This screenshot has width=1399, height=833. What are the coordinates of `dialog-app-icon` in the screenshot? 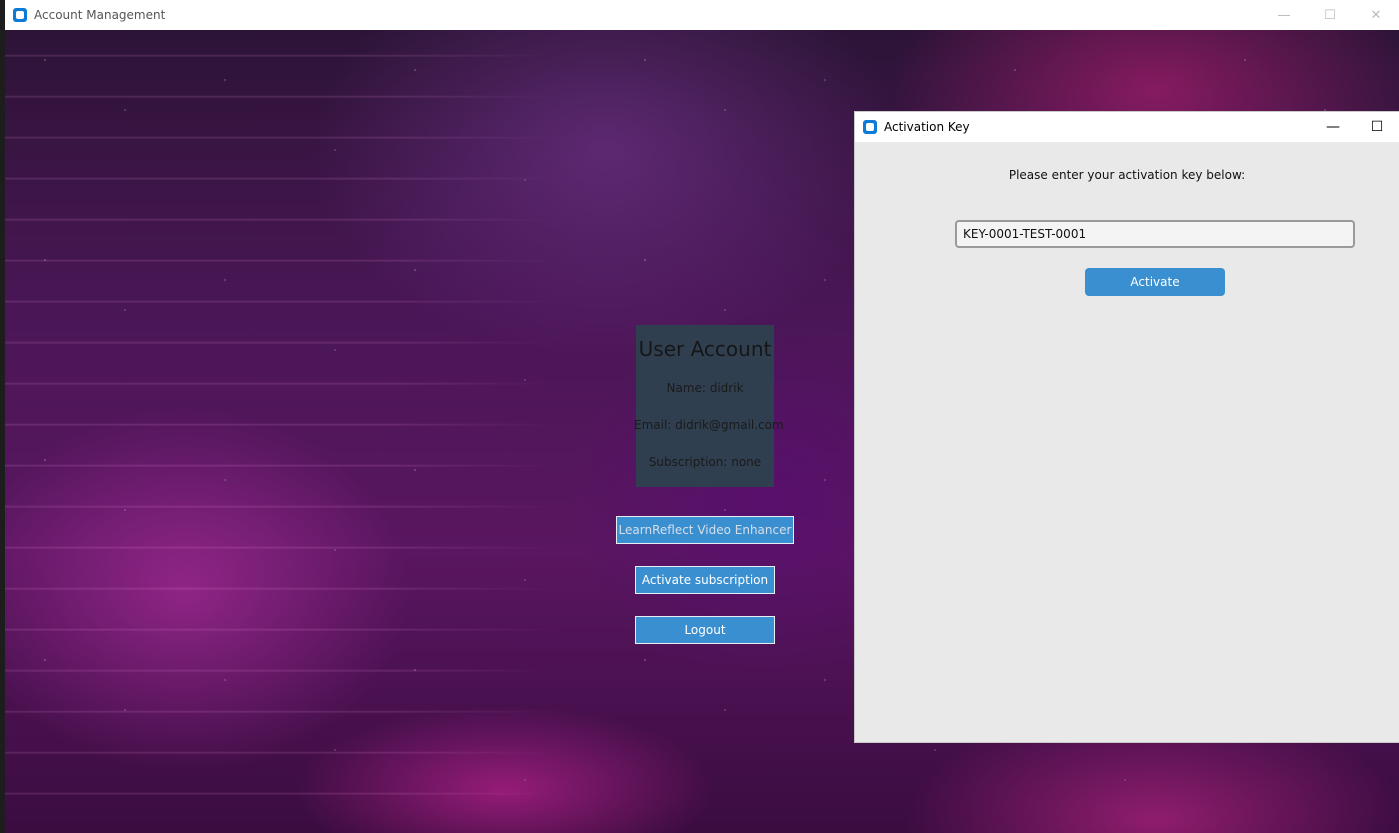 It's located at (870, 127).